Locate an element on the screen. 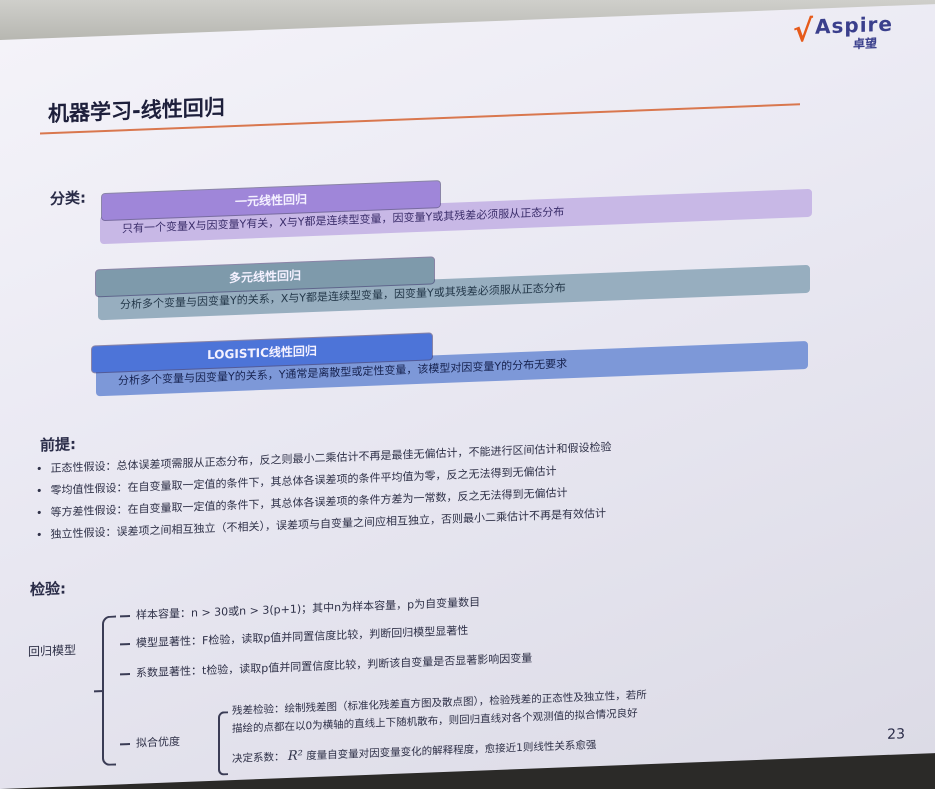 The image size is (935, 789). fit-bracket is located at coordinates (223, 743).